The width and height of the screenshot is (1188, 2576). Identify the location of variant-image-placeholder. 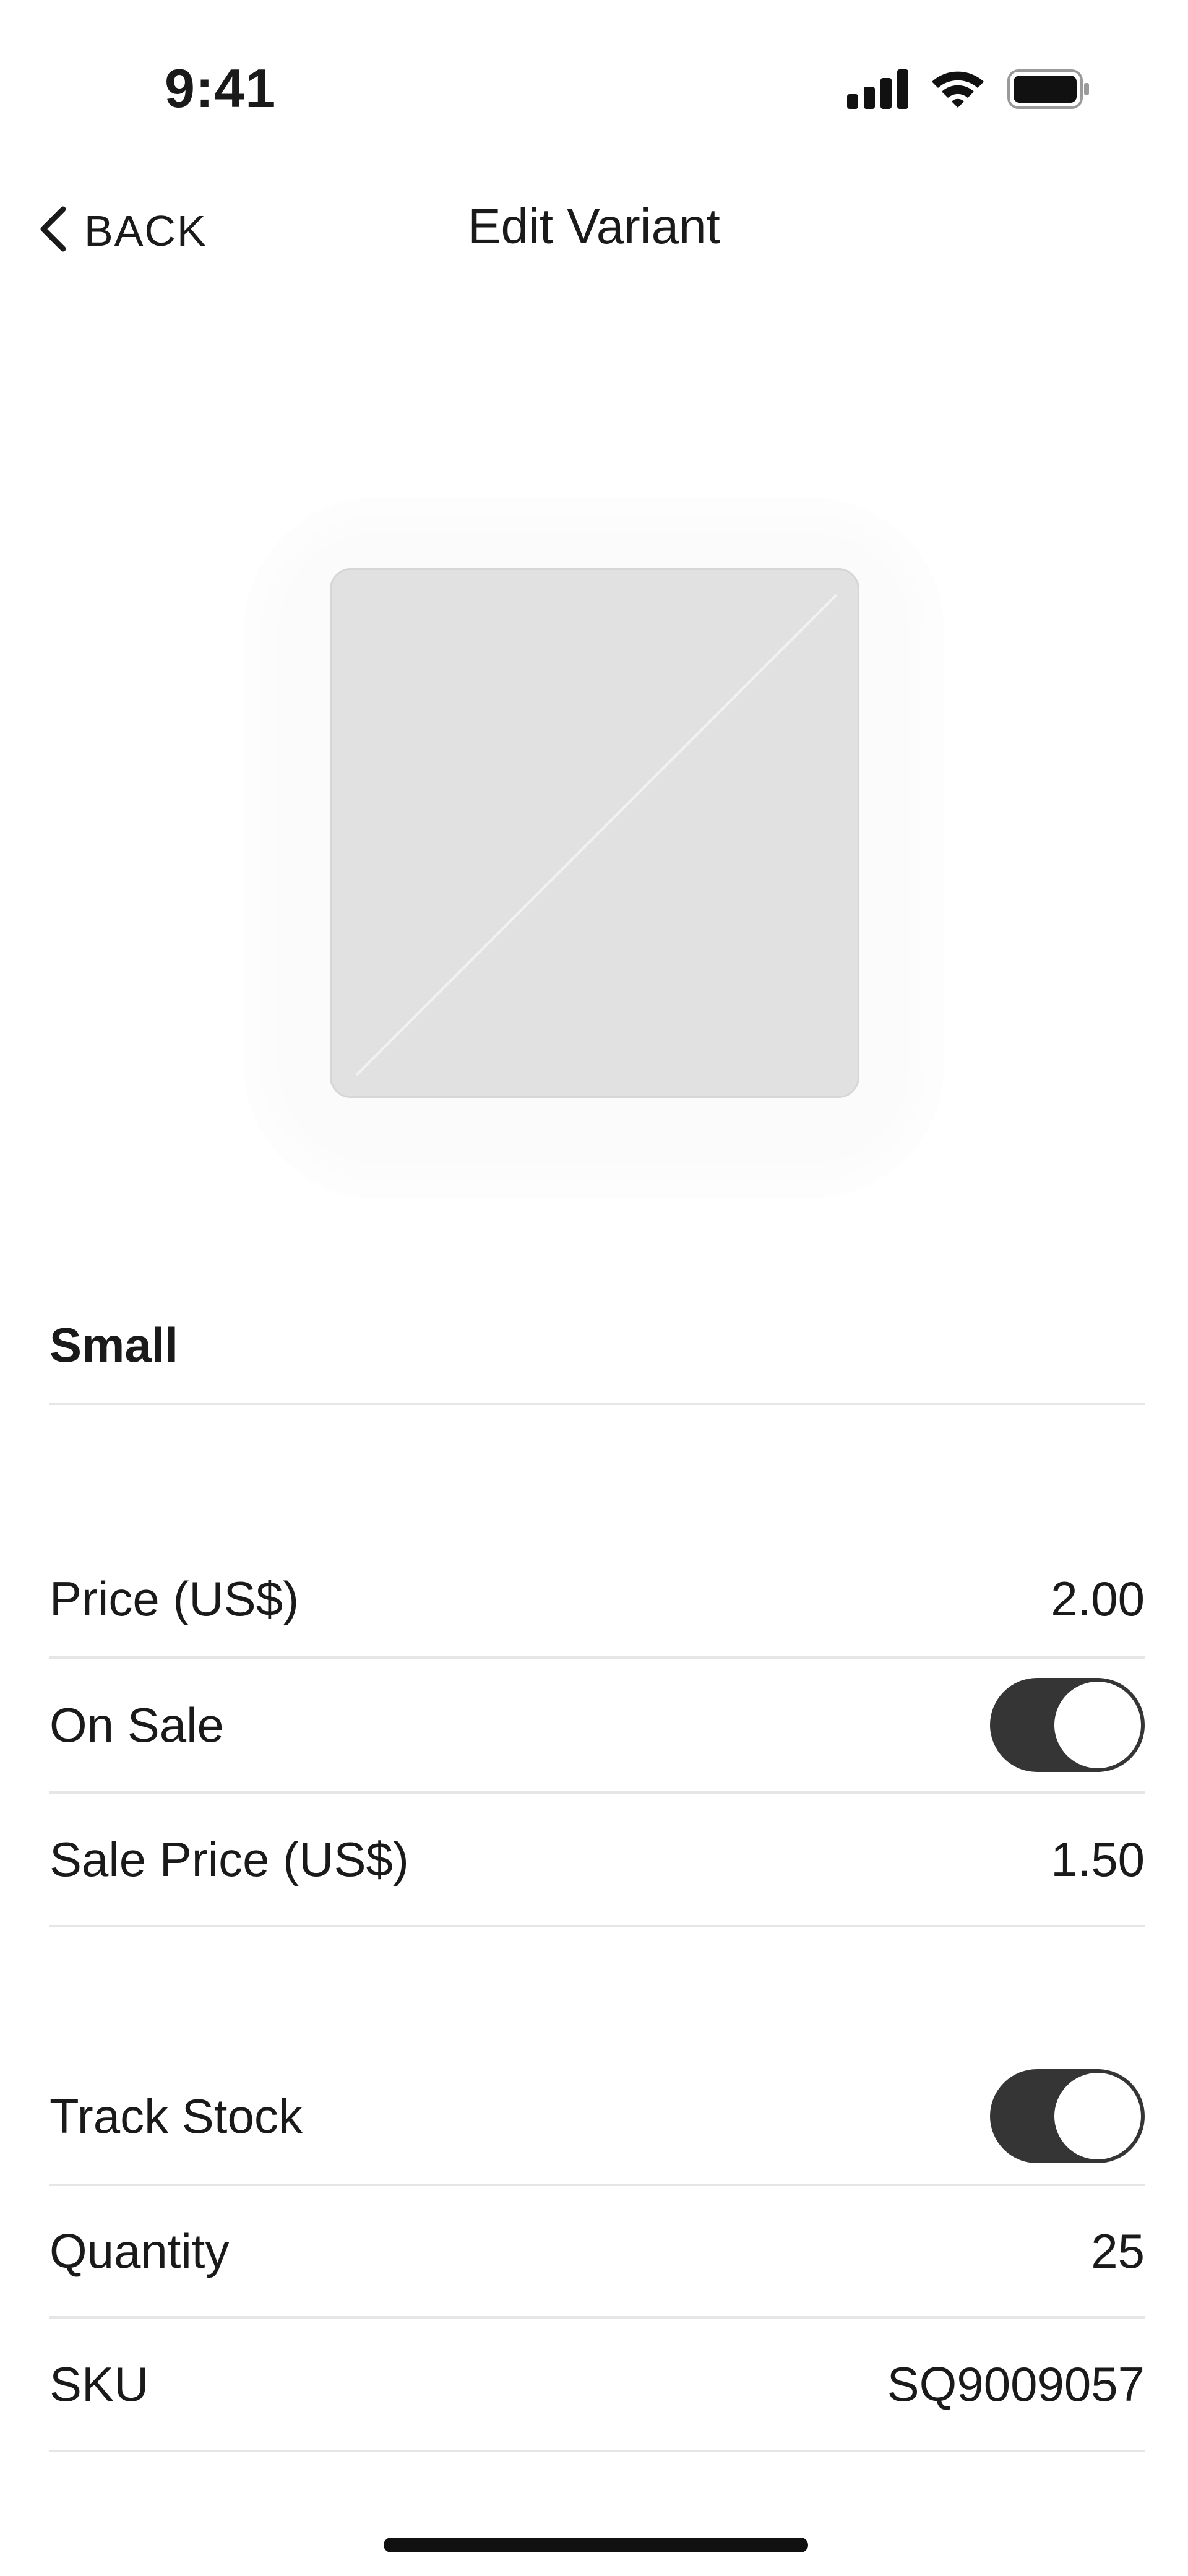
(594, 833).